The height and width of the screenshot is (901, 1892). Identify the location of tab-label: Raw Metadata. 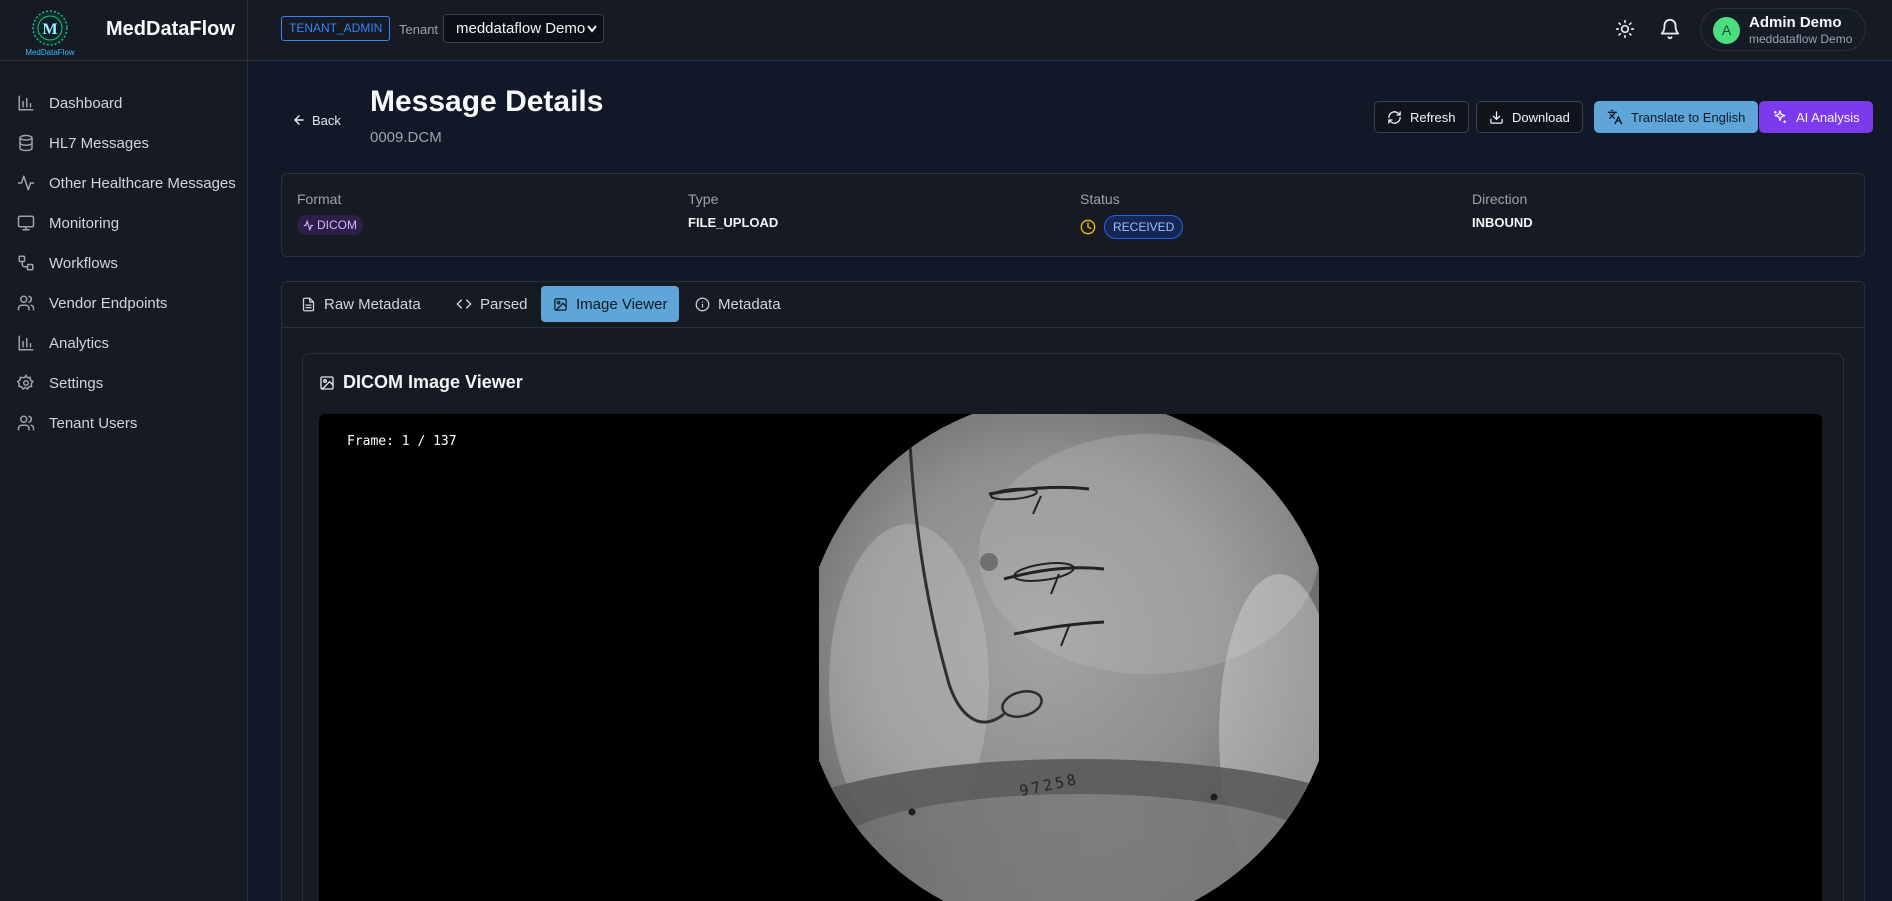
(372, 304).